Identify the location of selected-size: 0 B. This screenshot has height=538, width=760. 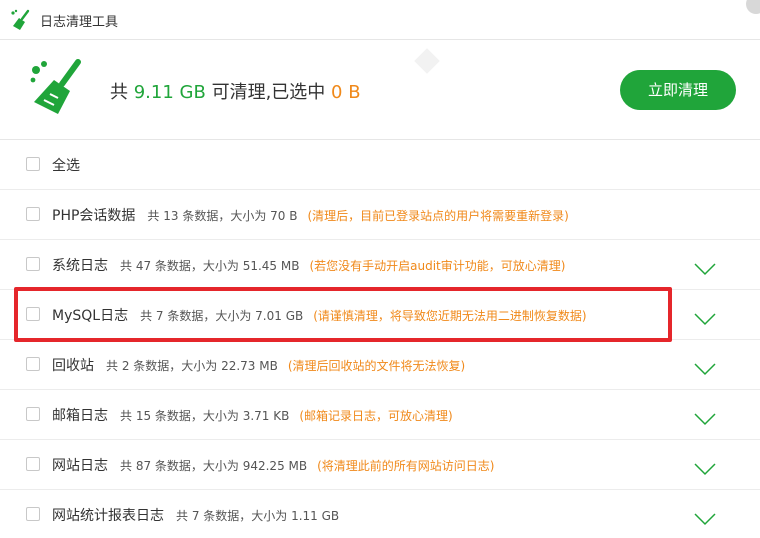
(346, 92).